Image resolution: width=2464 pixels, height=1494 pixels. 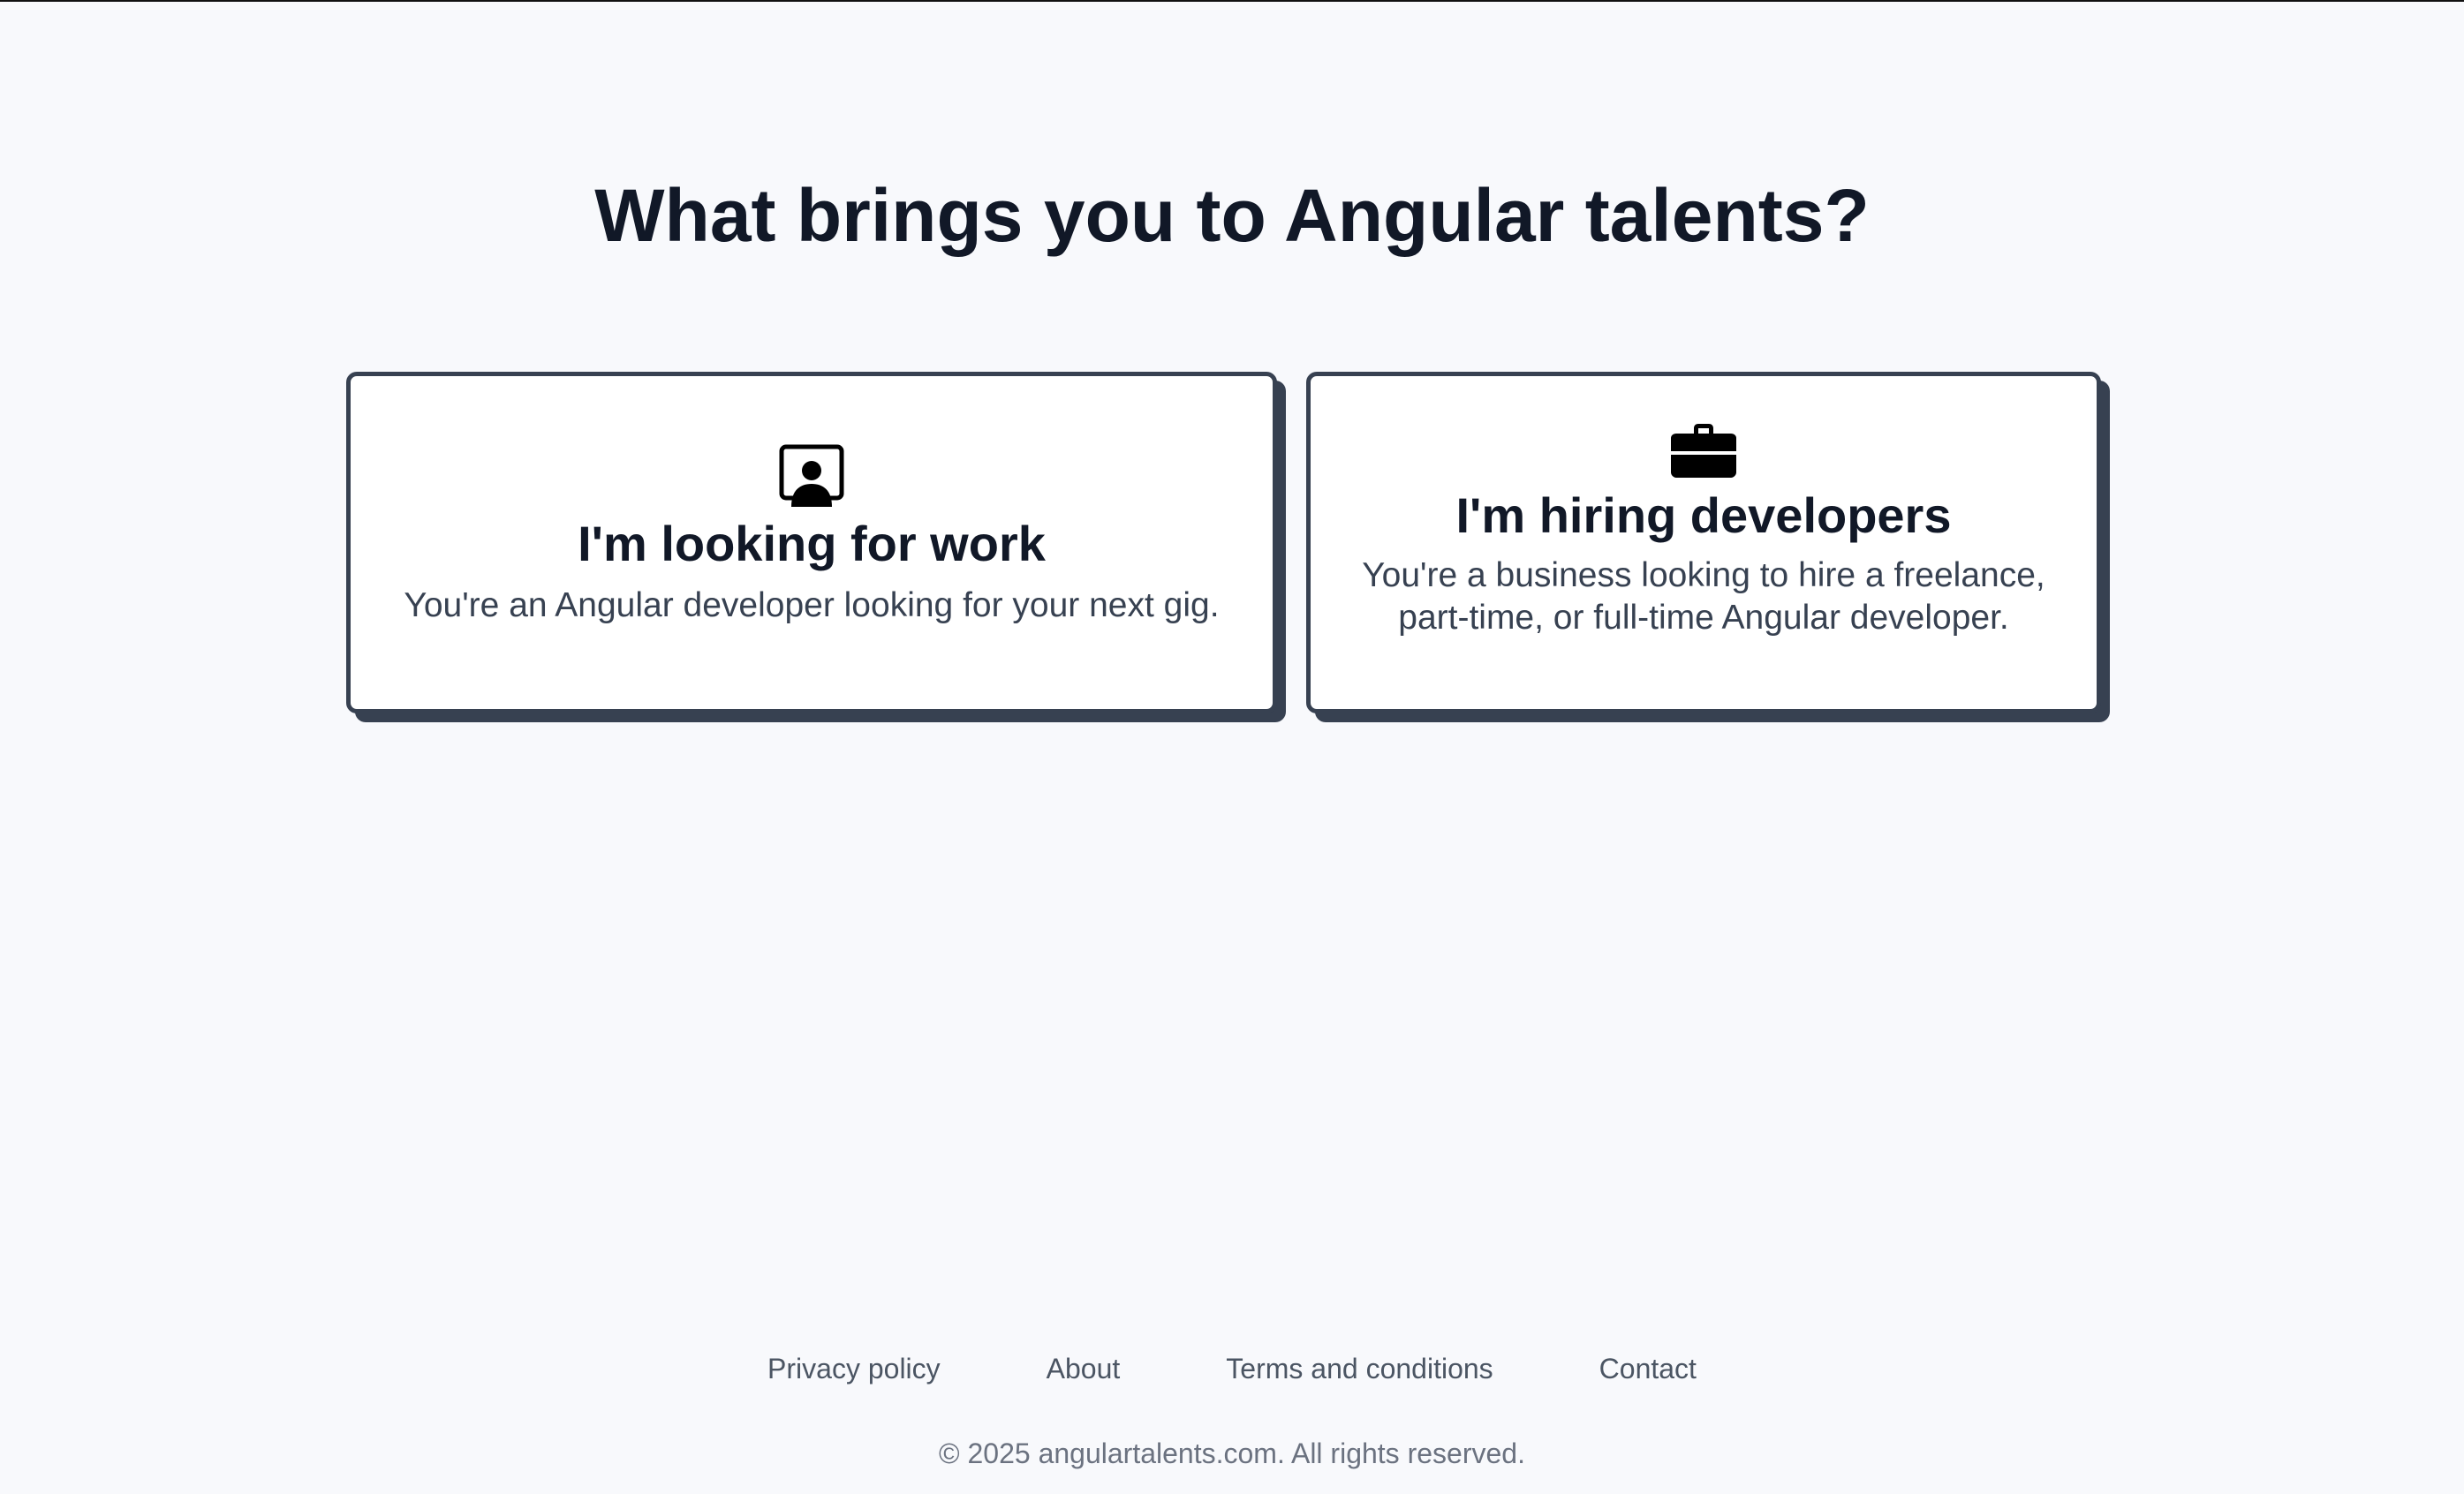 What do you see at coordinates (1648, 1369) in the screenshot?
I see `contact-link: Contact` at bounding box center [1648, 1369].